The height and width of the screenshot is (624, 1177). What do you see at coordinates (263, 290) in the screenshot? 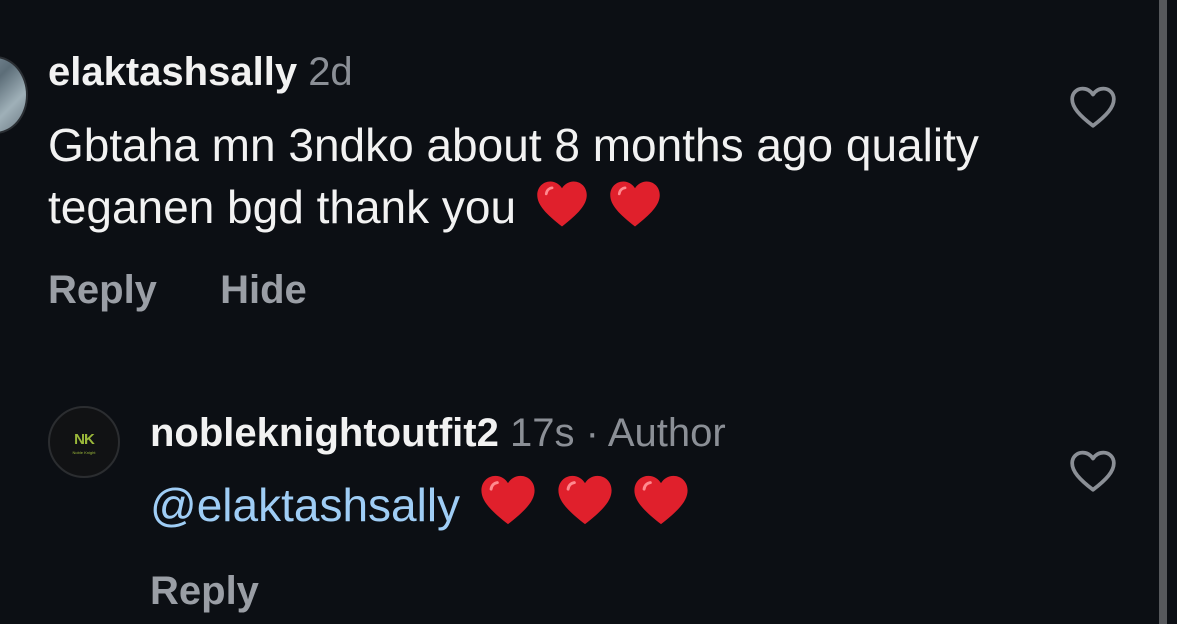
I see `hide-button: Hide` at bounding box center [263, 290].